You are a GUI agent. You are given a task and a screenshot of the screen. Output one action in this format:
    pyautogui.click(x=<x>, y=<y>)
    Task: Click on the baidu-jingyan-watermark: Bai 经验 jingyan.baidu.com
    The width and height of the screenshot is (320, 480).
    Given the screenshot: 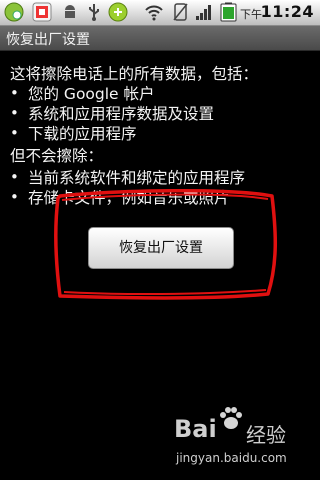 What is the action you would take?
    pyautogui.click(x=245, y=442)
    